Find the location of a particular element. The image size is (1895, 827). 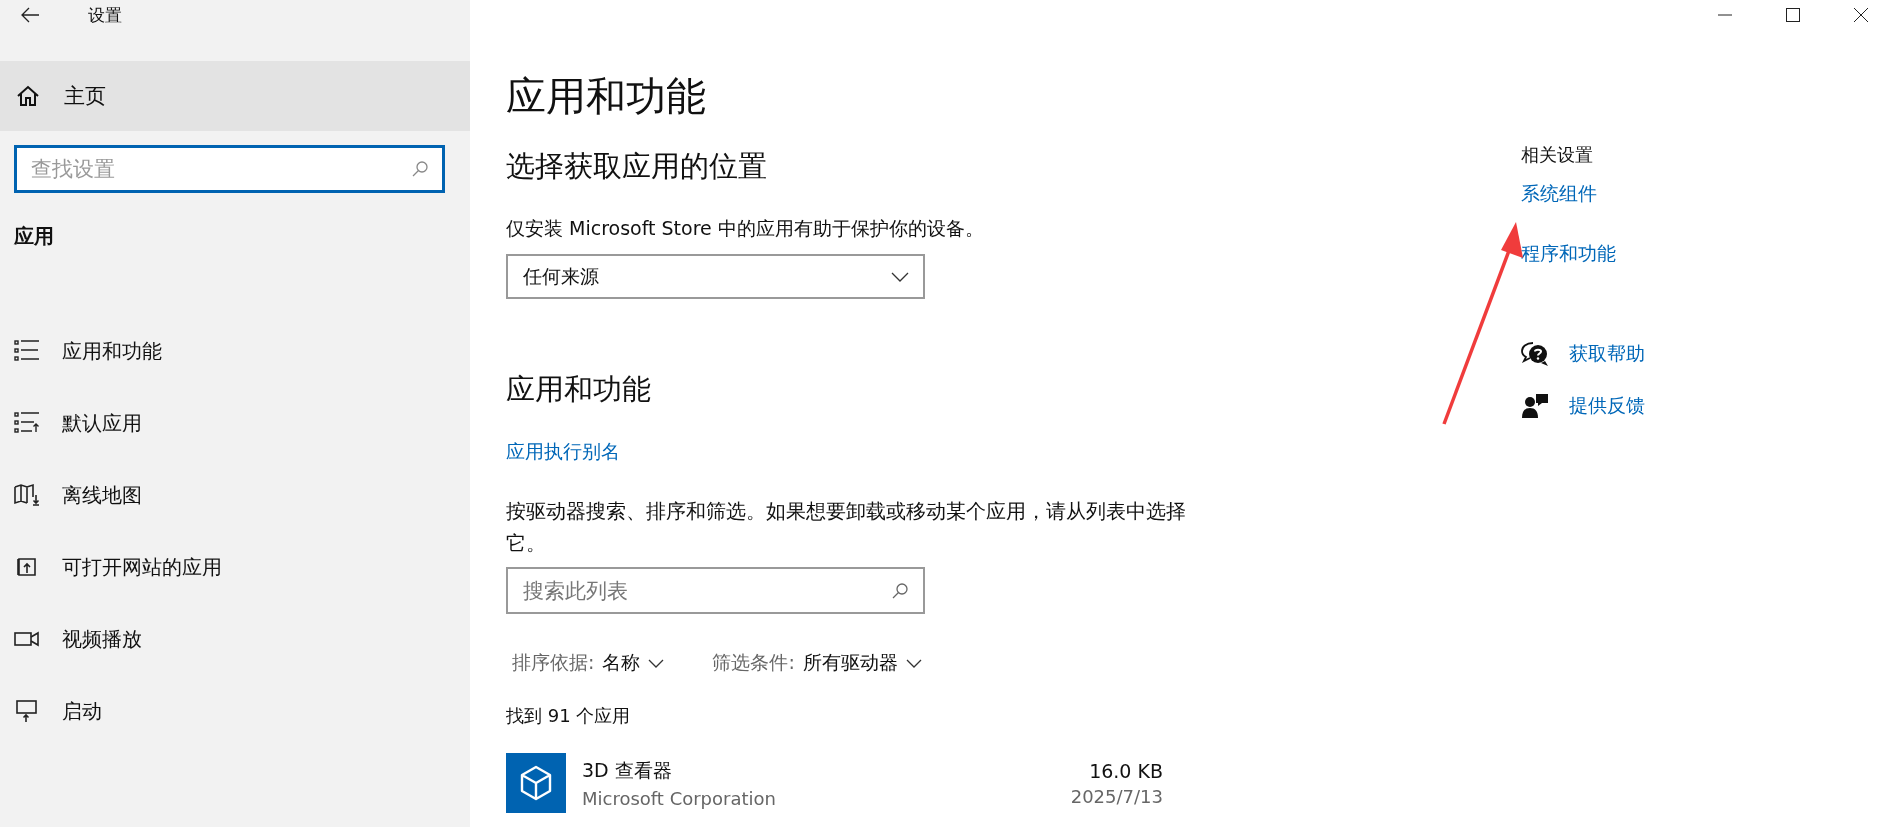

section-heading: 应用和功能 is located at coordinates (578, 389).